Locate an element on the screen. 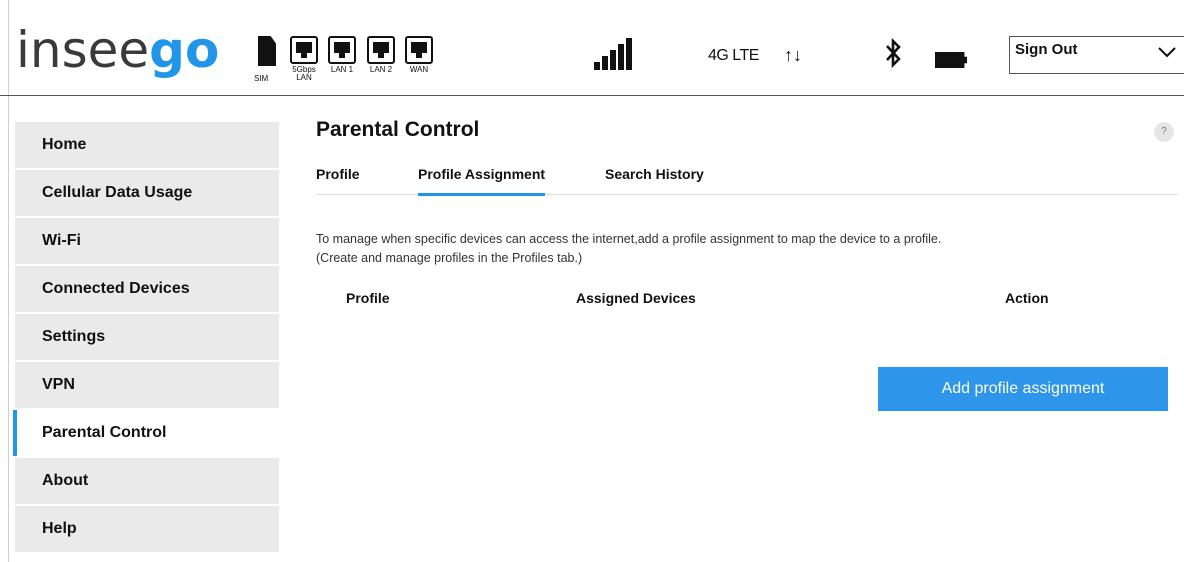 Image resolution: width=1184 pixels, height=562 pixels. inseego-logo: inseego is located at coordinates (118, 50).